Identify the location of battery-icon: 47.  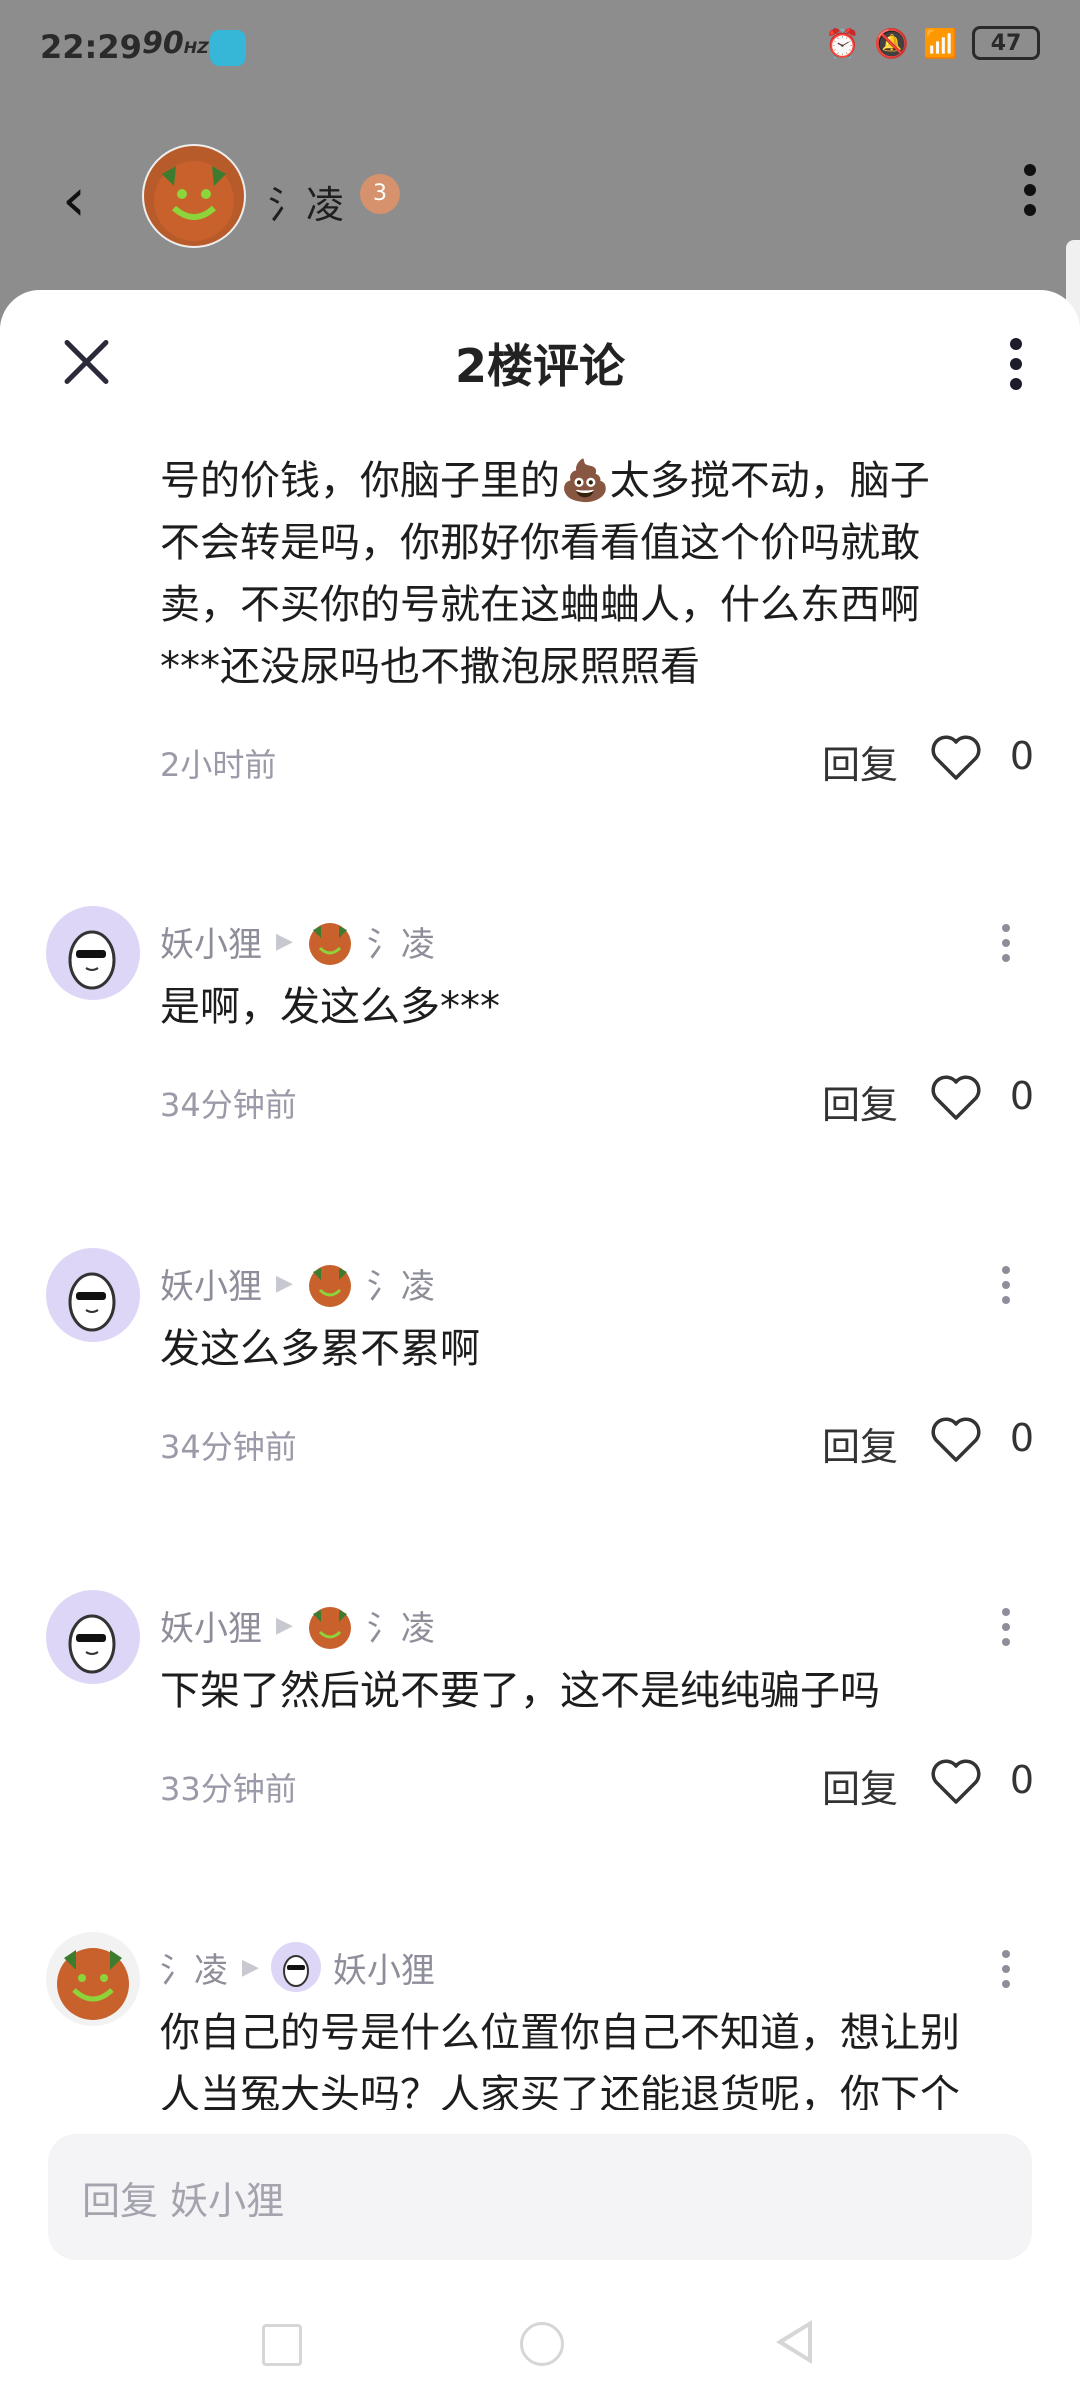
(1006, 43).